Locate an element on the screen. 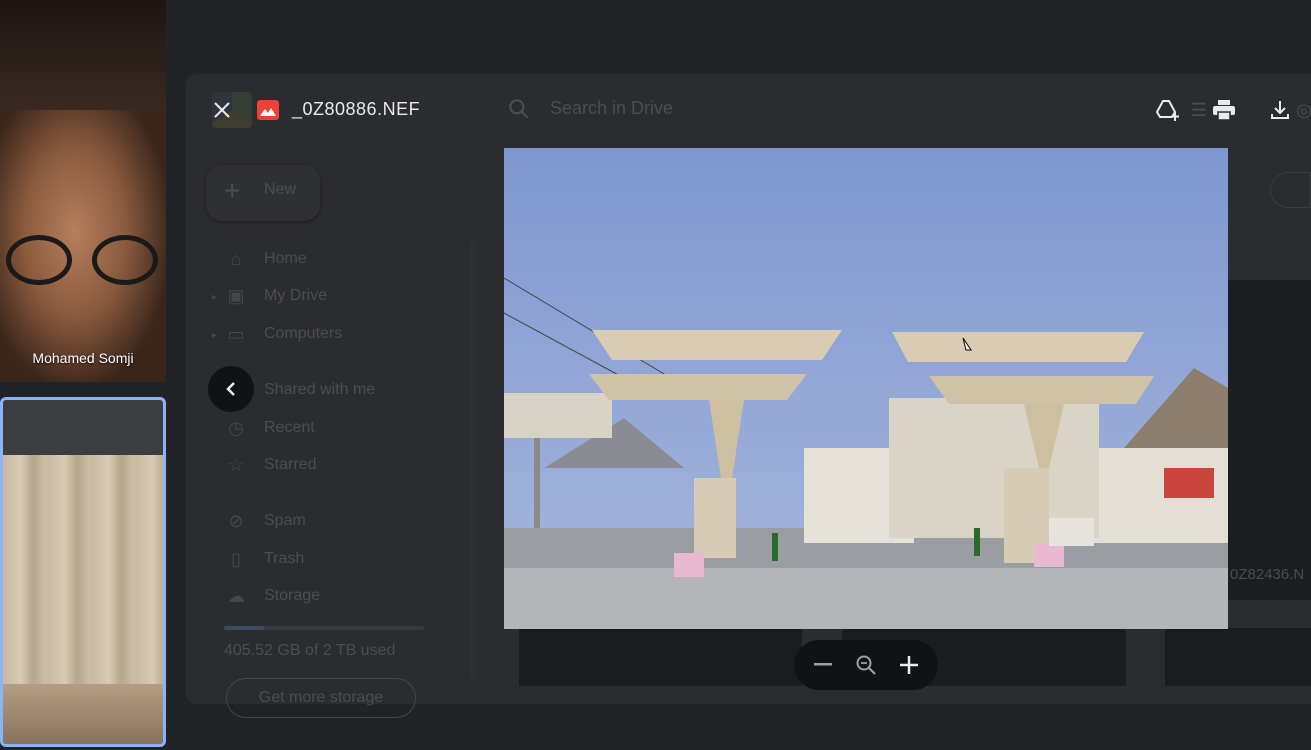 The image size is (1311, 750). sidebar-item-home: ⌂ Home is located at coordinates (265, 259).